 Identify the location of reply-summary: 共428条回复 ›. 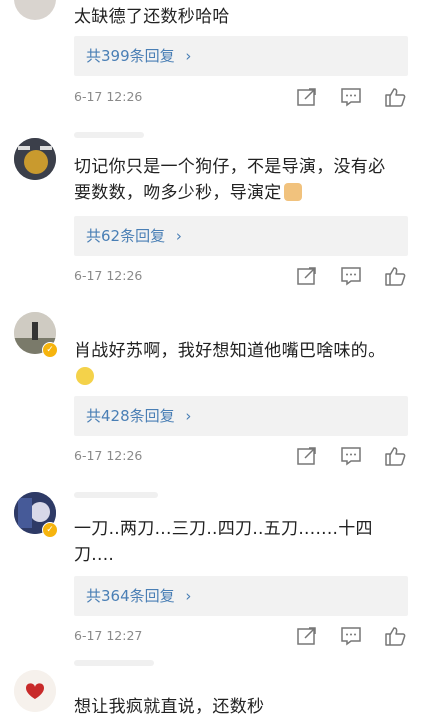
(138, 416).